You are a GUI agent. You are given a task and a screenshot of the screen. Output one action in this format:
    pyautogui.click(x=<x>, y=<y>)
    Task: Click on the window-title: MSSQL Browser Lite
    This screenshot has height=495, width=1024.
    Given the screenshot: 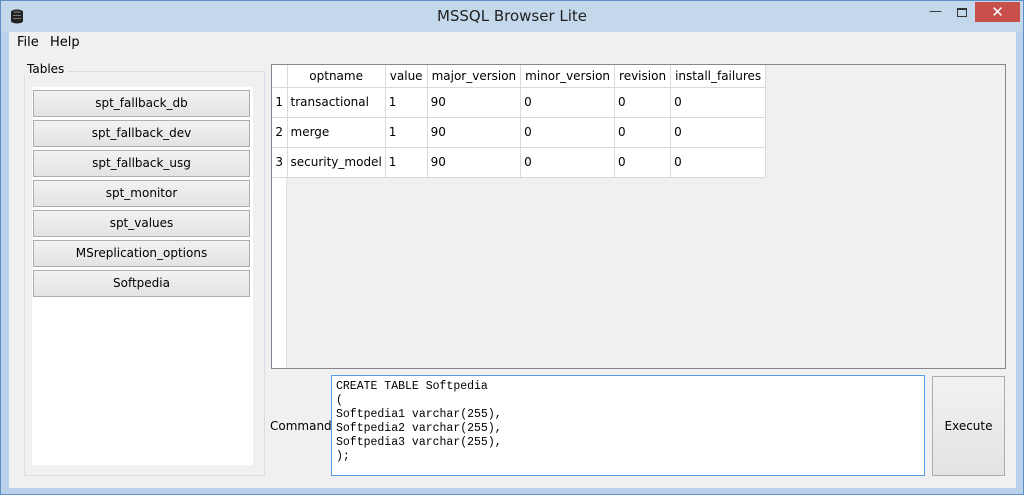 What is the action you would take?
    pyautogui.click(x=512, y=16)
    